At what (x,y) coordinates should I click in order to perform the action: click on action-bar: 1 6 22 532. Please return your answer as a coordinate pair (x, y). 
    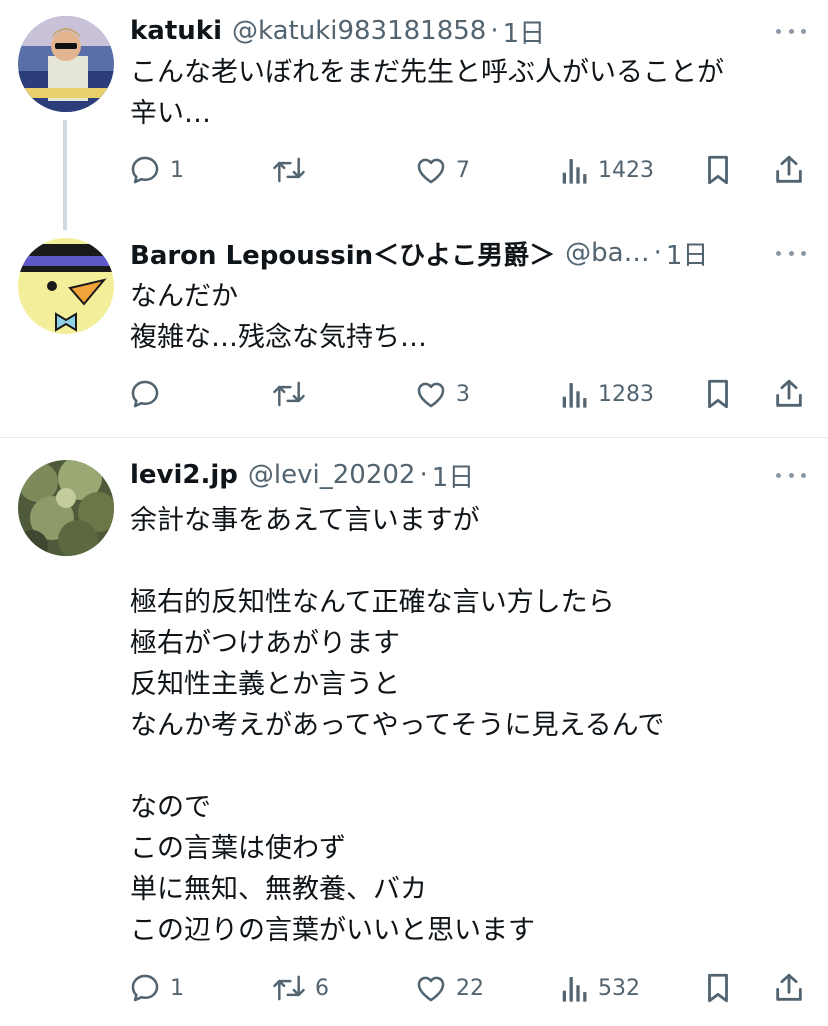
    Looking at the image, I should click on (473, 988).